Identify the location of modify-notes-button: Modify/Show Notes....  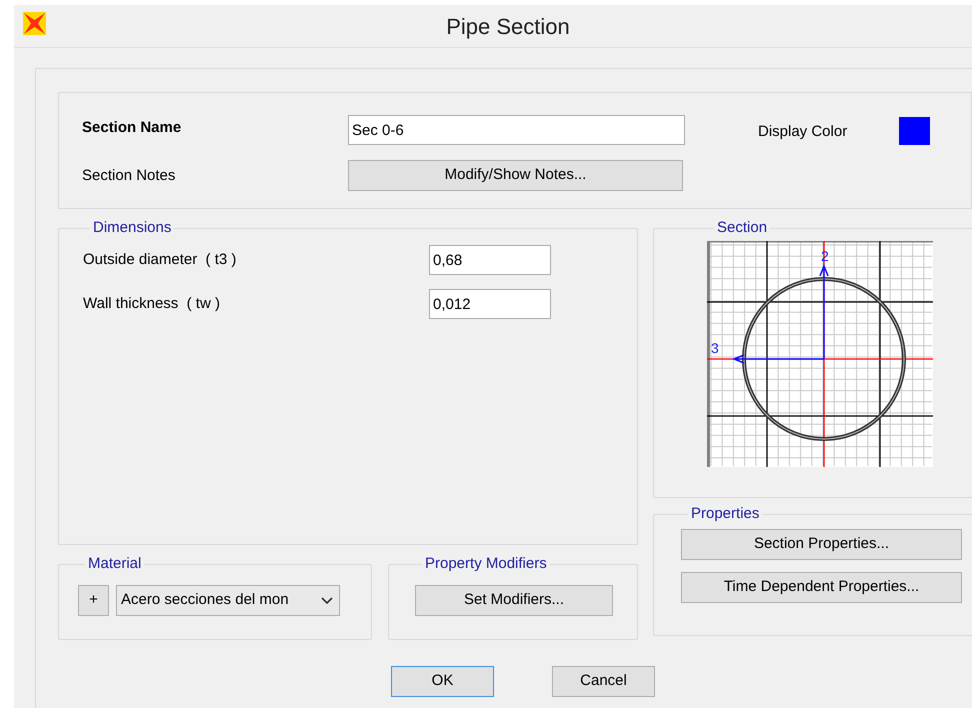
(515, 175).